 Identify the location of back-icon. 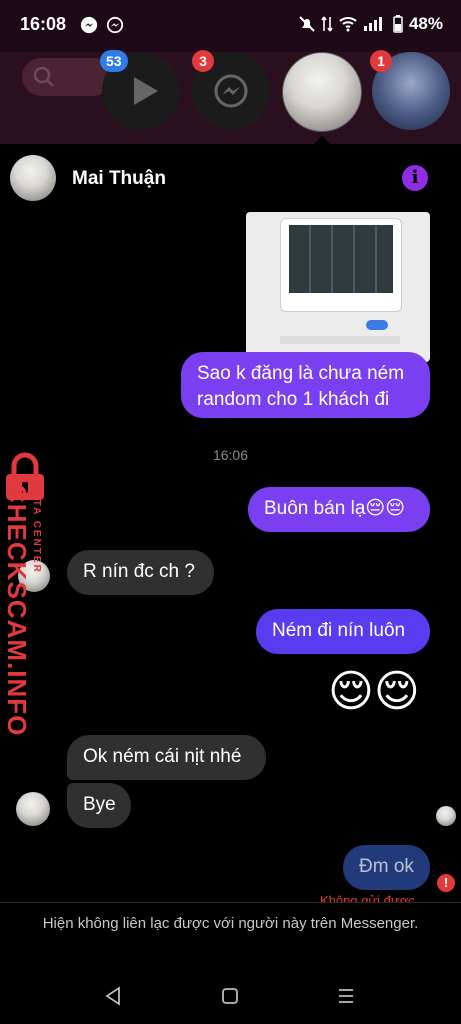
(113, 996).